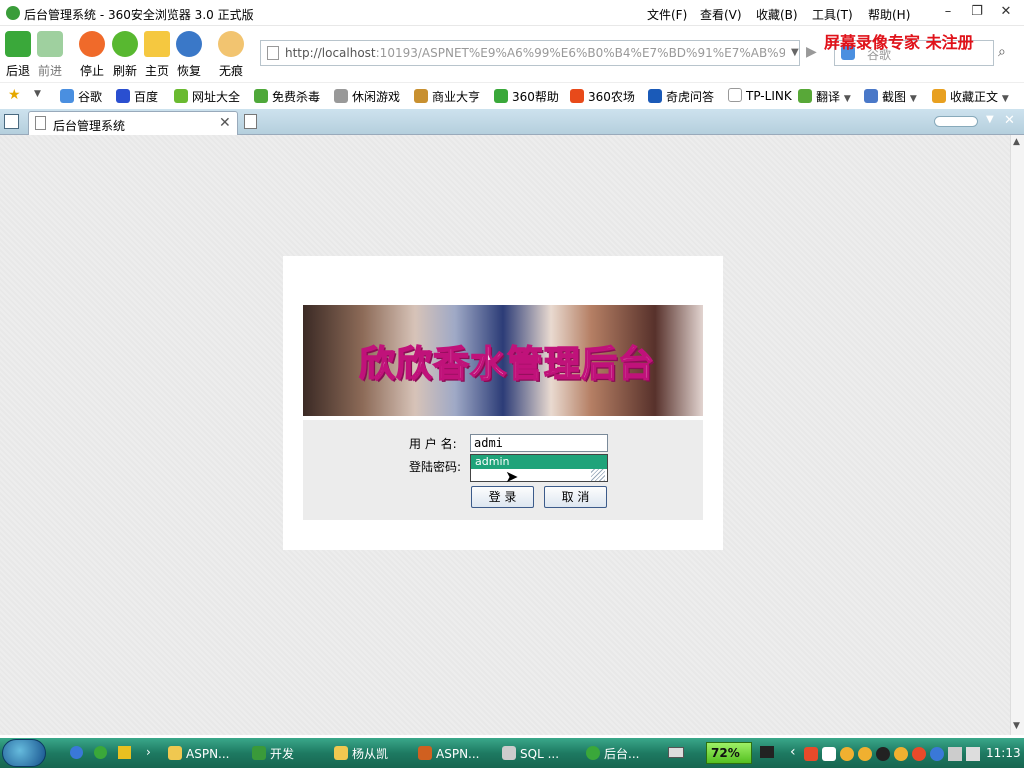  I want to click on refresh-icon, so click(125, 44).